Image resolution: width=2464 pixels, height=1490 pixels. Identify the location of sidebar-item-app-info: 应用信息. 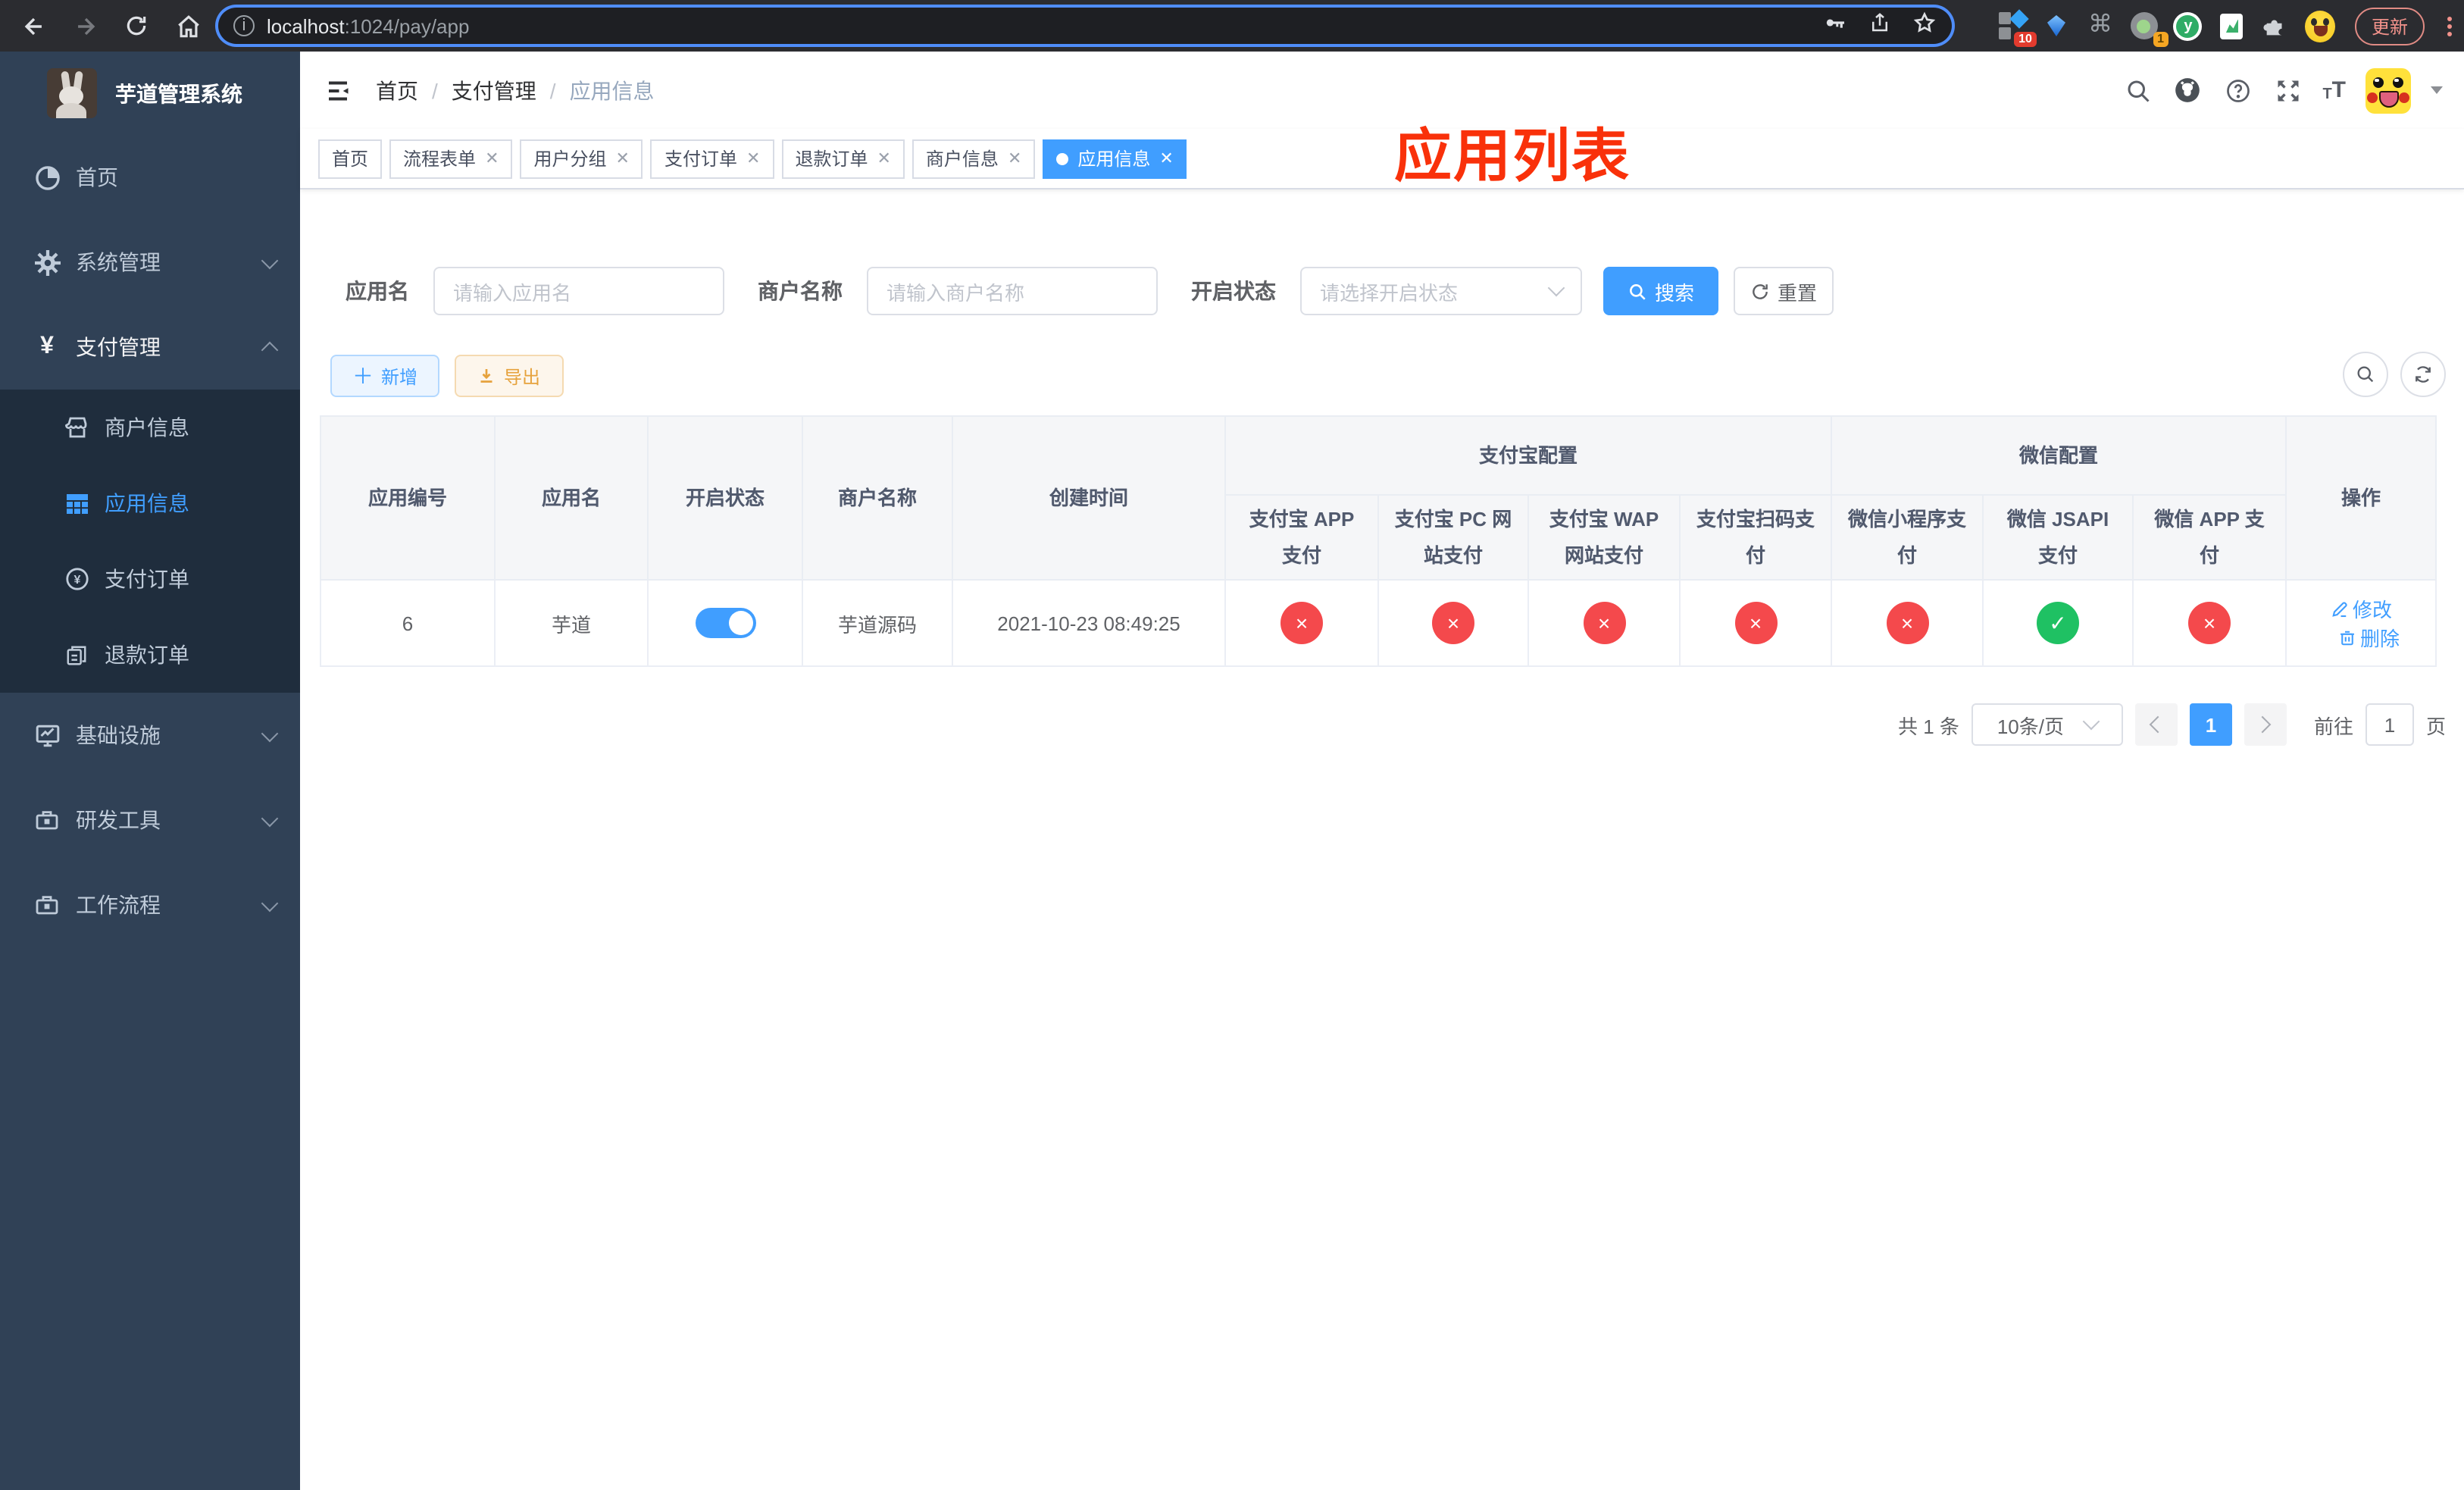
(150, 503).